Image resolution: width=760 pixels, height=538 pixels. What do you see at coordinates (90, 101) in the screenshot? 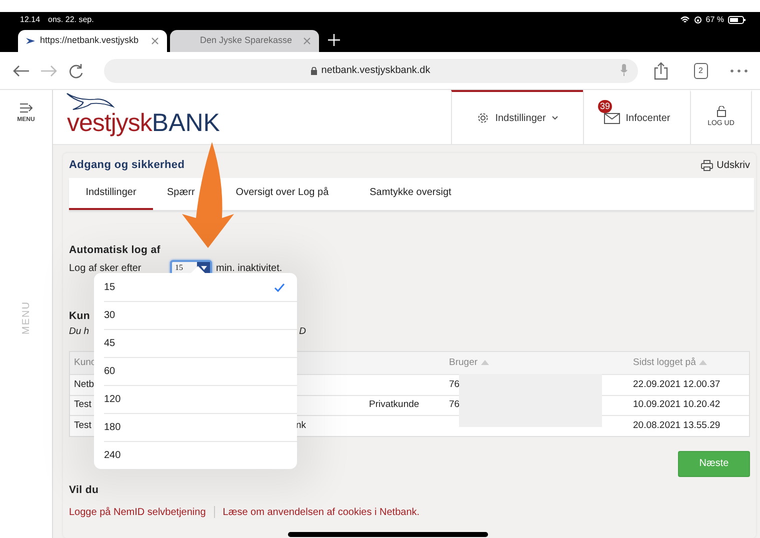
I see `bird-logo-icon` at bounding box center [90, 101].